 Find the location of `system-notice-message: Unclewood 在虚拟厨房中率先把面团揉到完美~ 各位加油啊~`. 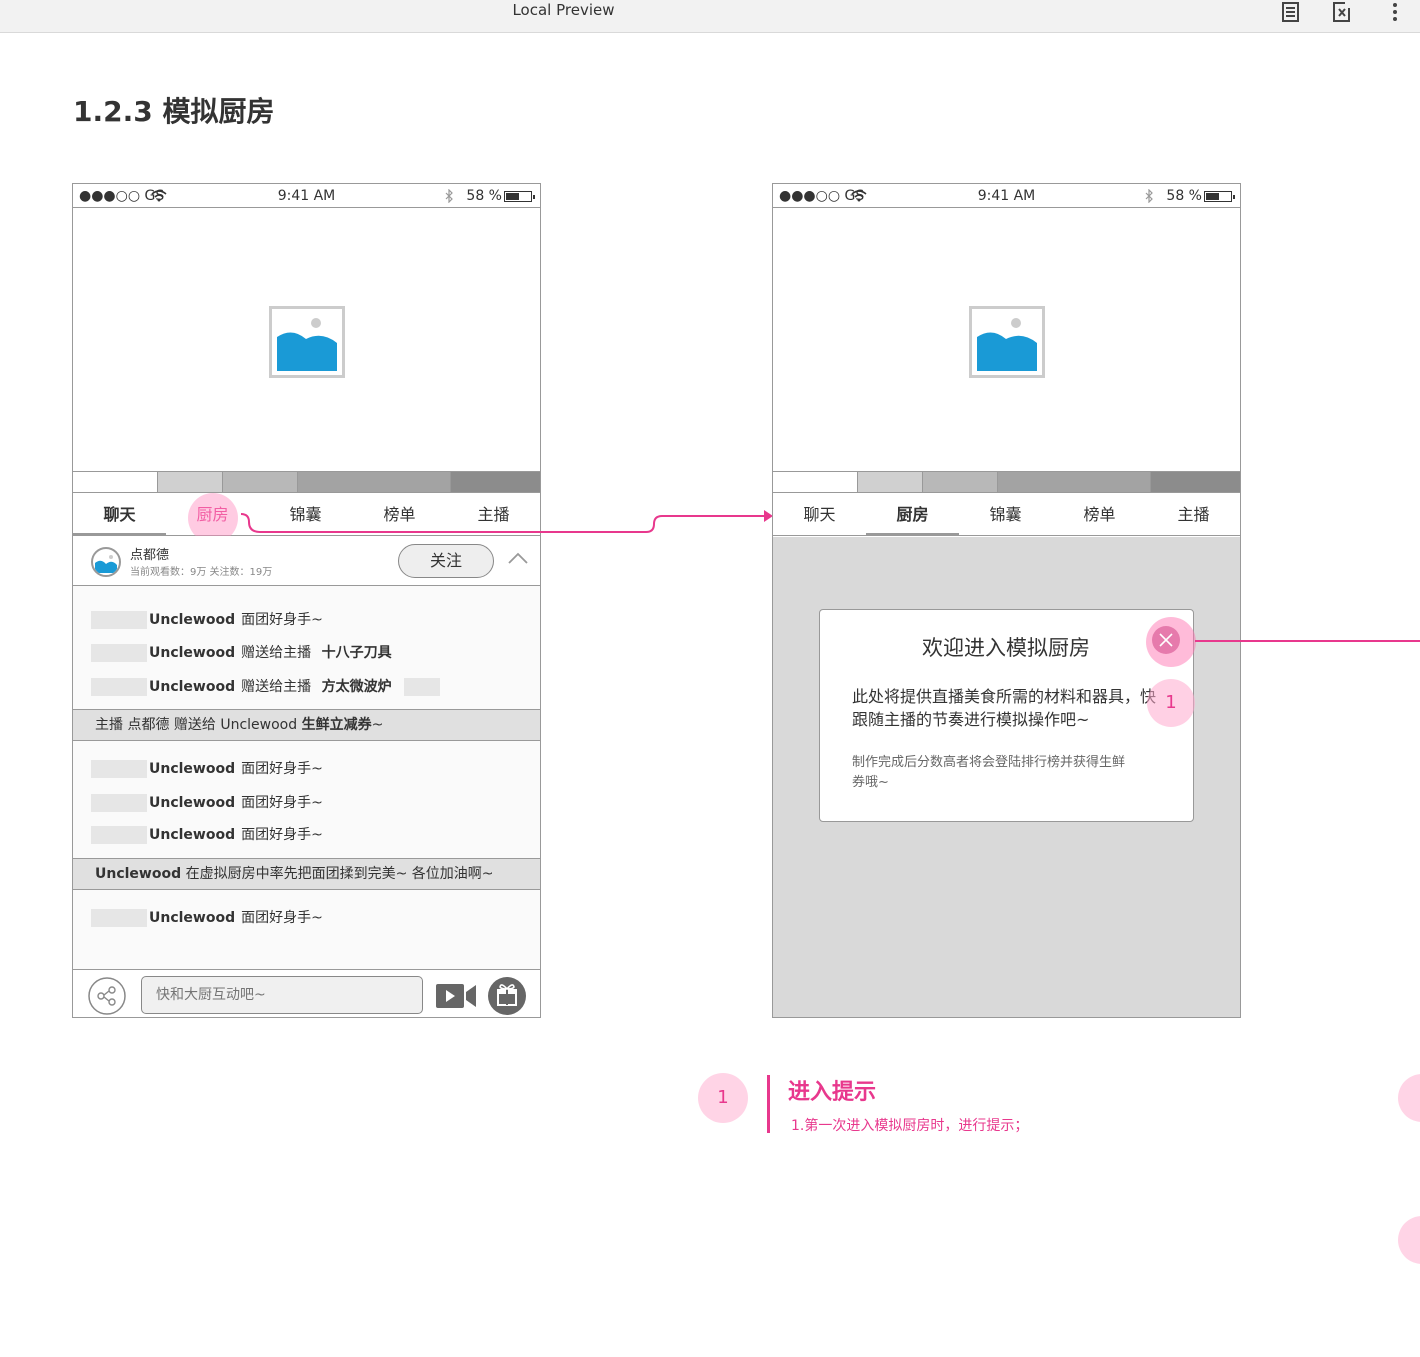

system-notice-message: Unclewood 在虚拟厨房中率先把面团揉到完美~ 各位加油啊~ is located at coordinates (306, 874).